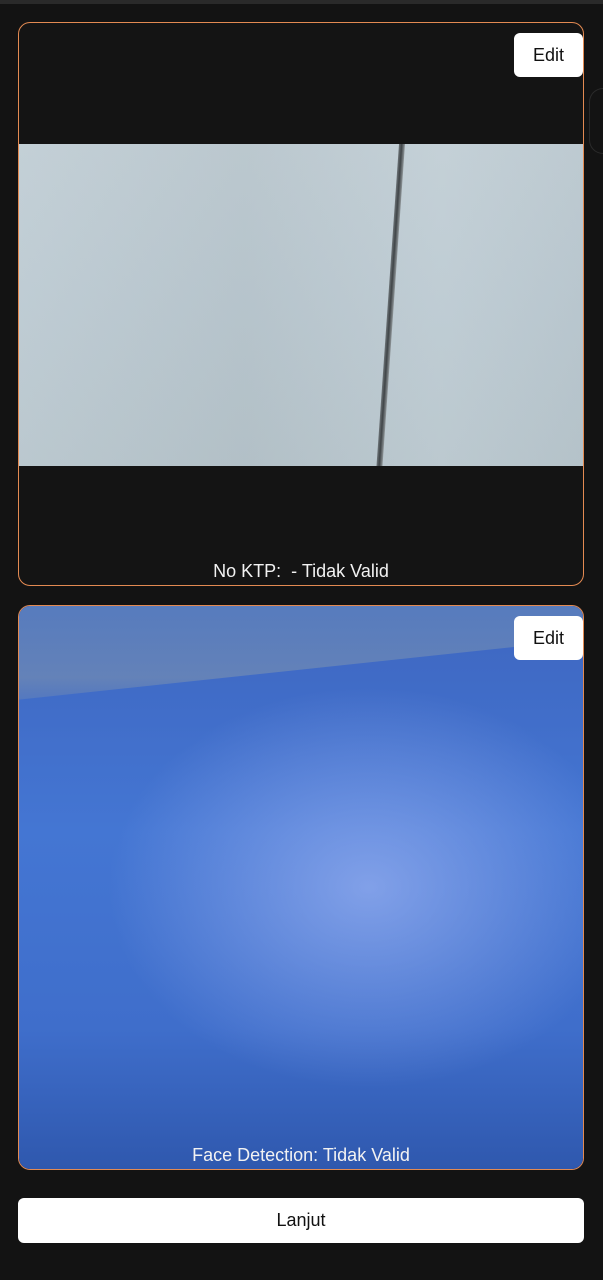 This screenshot has height=1280, width=603. Describe the element at coordinates (301, 653) in the screenshot. I see `photo-wall-area` at that location.